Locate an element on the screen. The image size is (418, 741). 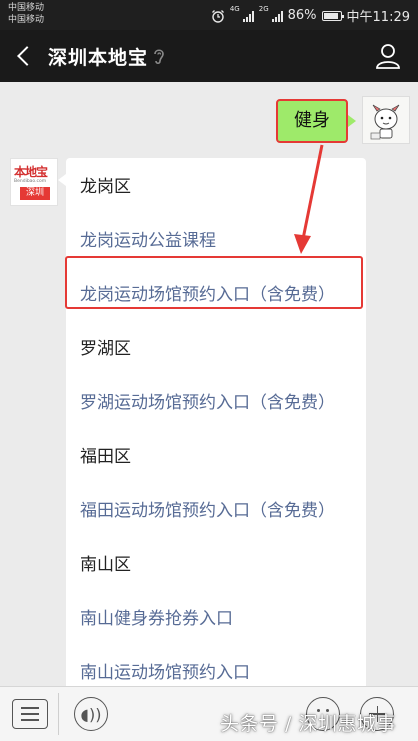
battery-icon is located at coordinates (332, 15).